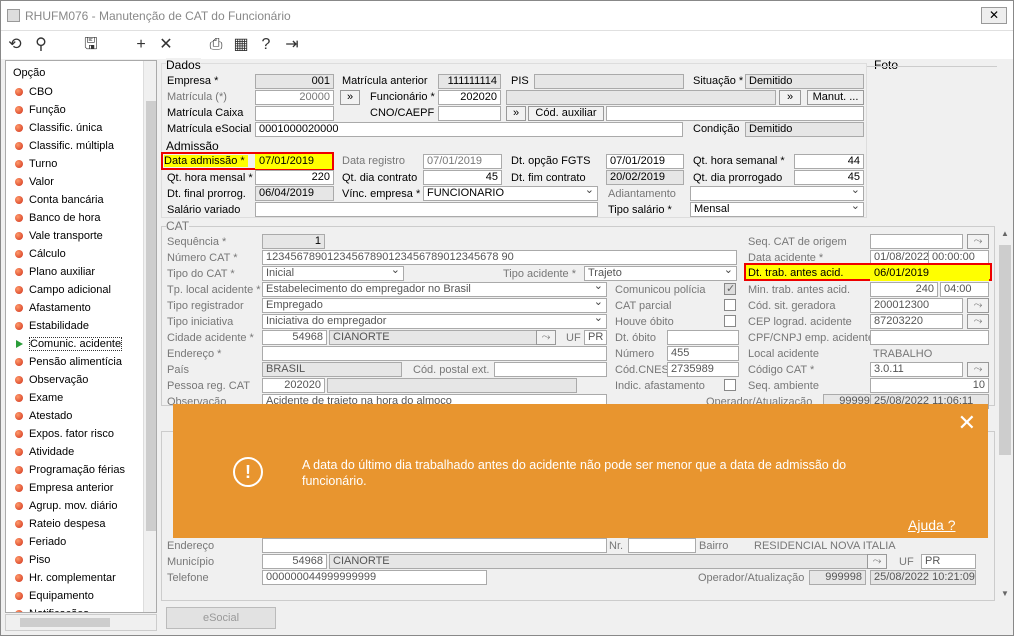  I want to click on calendar-icon: ▦, so click(241, 45).